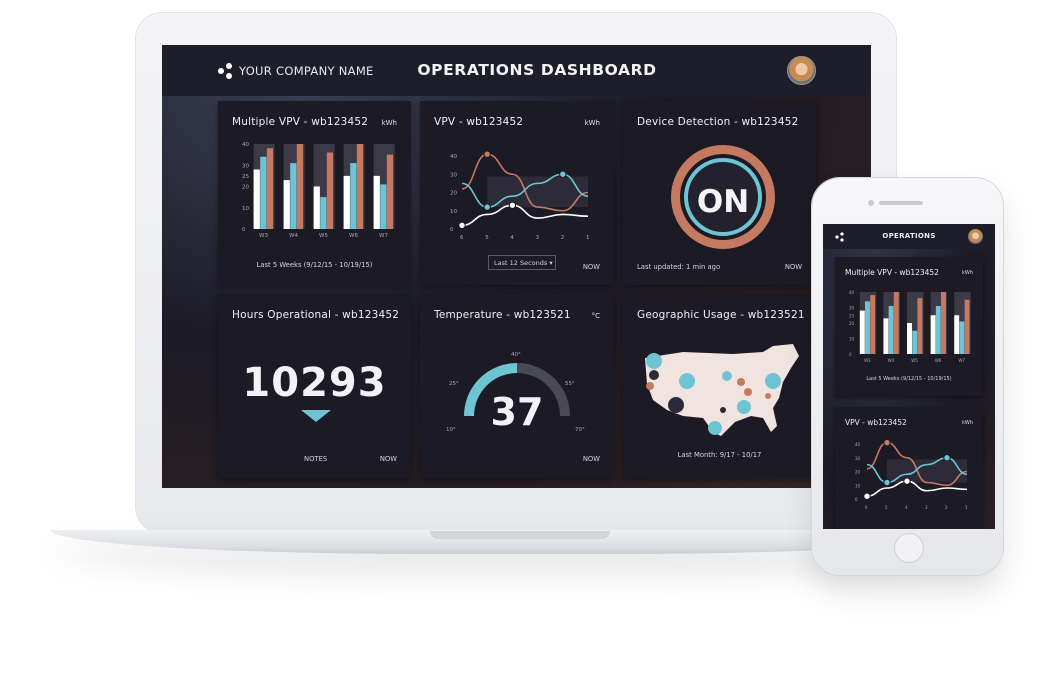 The image size is (1061, 675). Describe the element at coordinates (315, 459) in the screenshot. I see `notes-link: NOTES` at that location.